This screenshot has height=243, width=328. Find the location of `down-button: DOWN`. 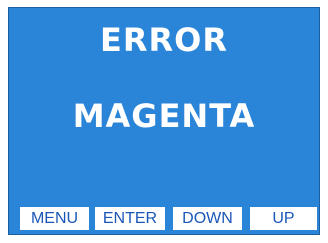

down-button: DOWN is located at coordinates (207, 218).